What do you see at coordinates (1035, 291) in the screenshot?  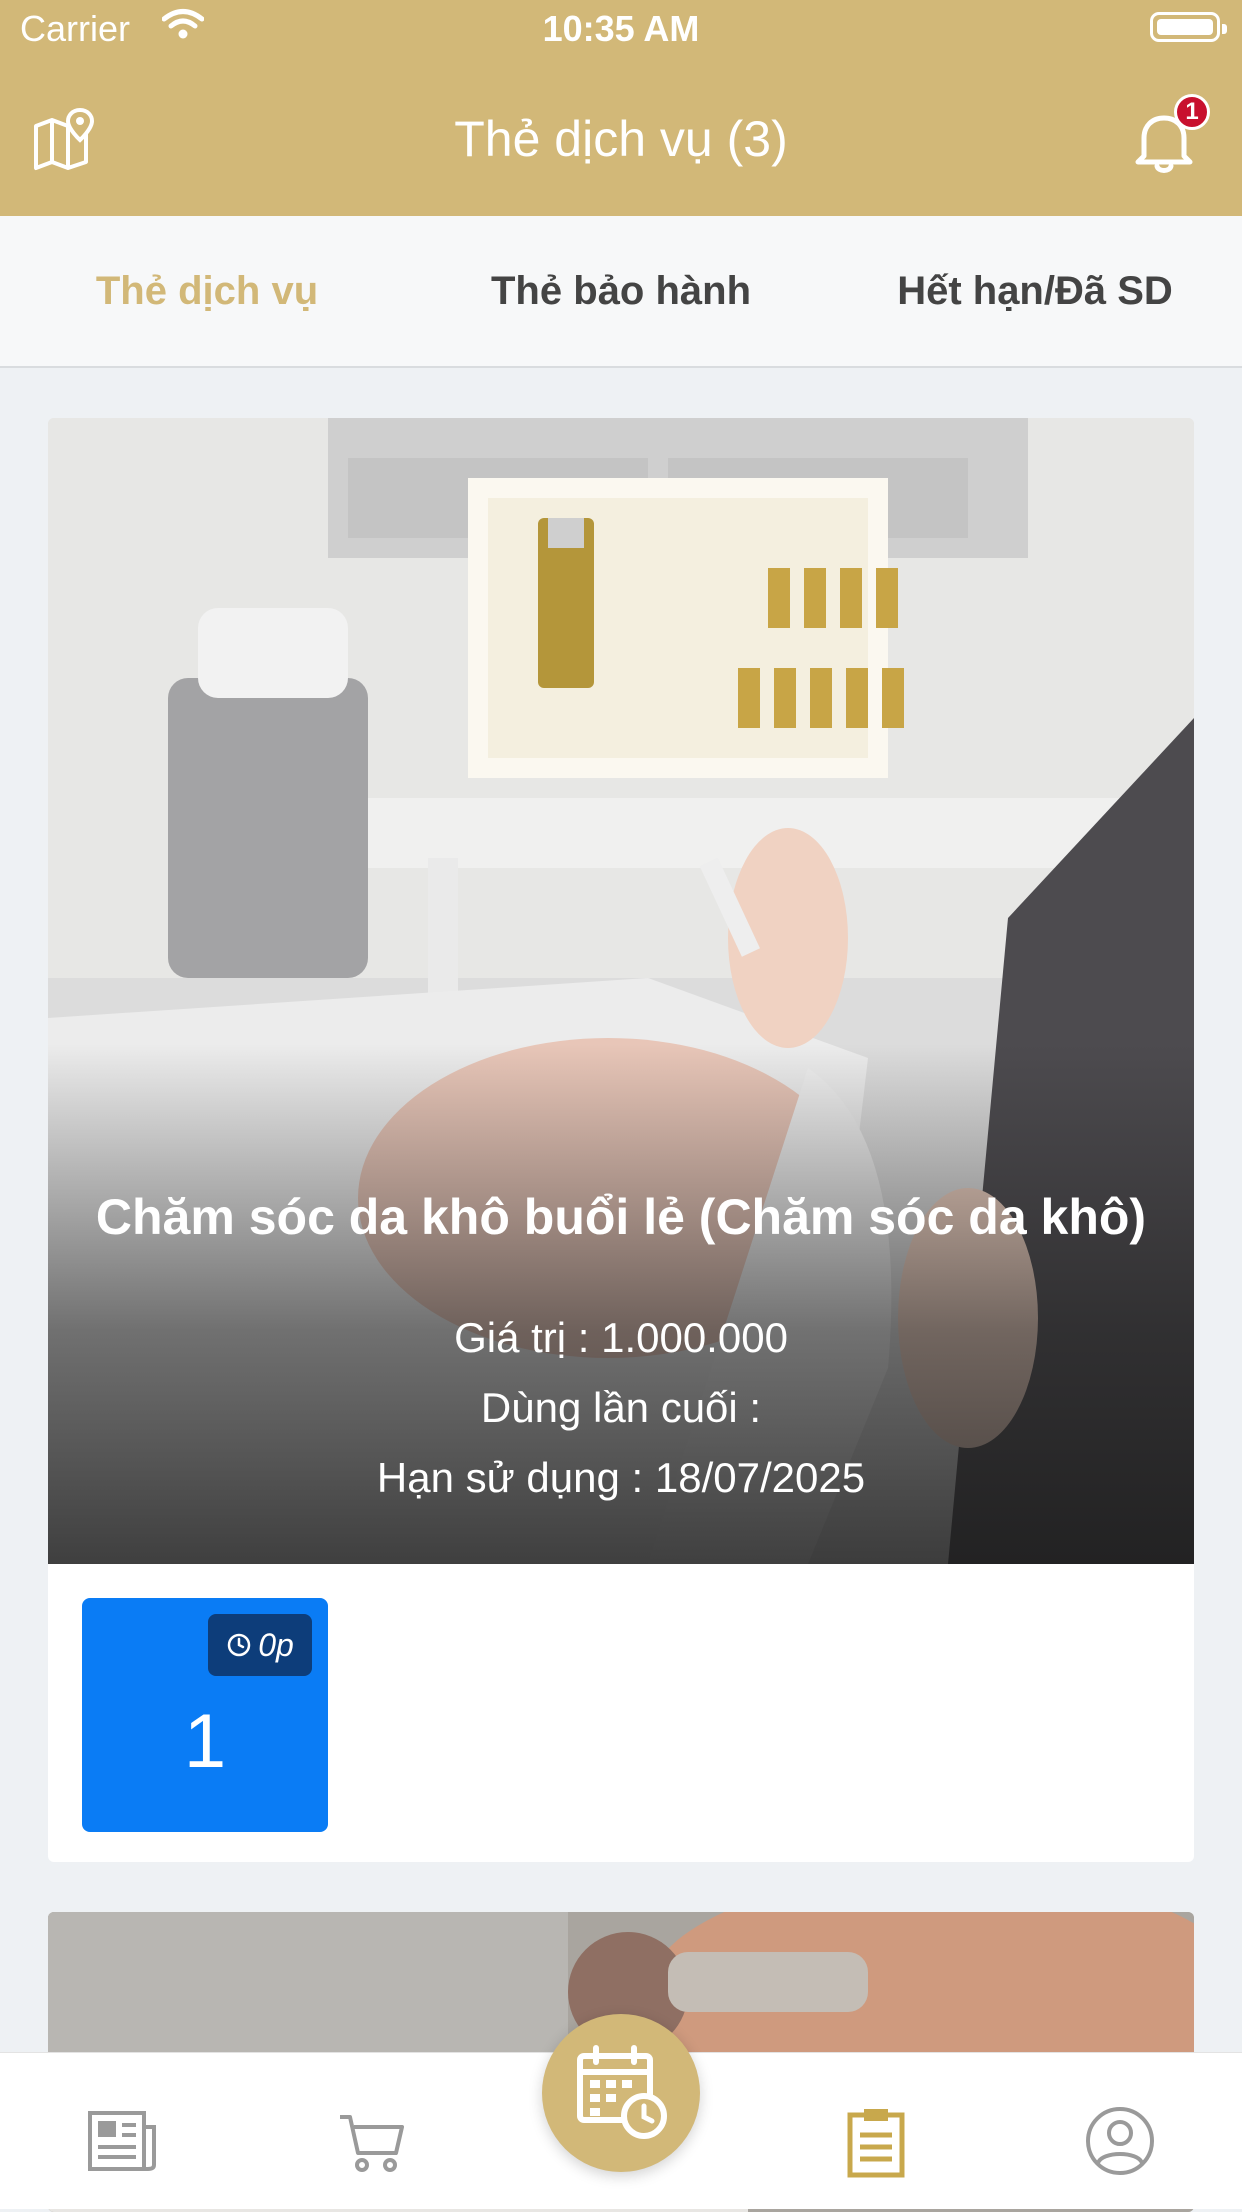 I see `tab-expired-used: Hết hạn/Đã SD` at bounding box center [1035, 291].